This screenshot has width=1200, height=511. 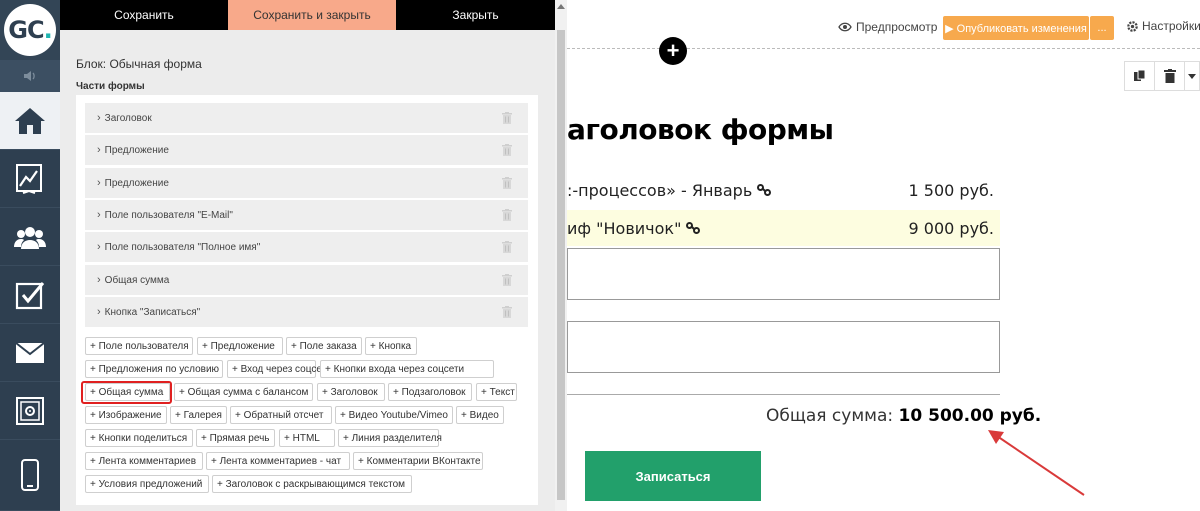 I want to click on block-more-button, so click(x=1192, y=76).